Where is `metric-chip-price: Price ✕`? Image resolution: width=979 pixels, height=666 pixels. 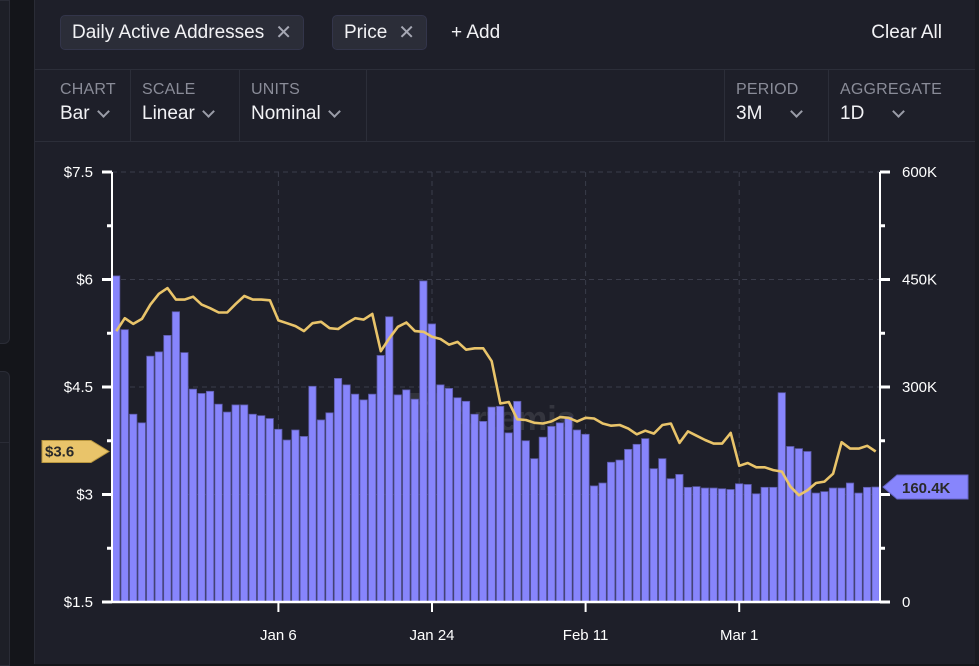
metric-chip-price: Price ✕ is located at coordinates (380, 32).